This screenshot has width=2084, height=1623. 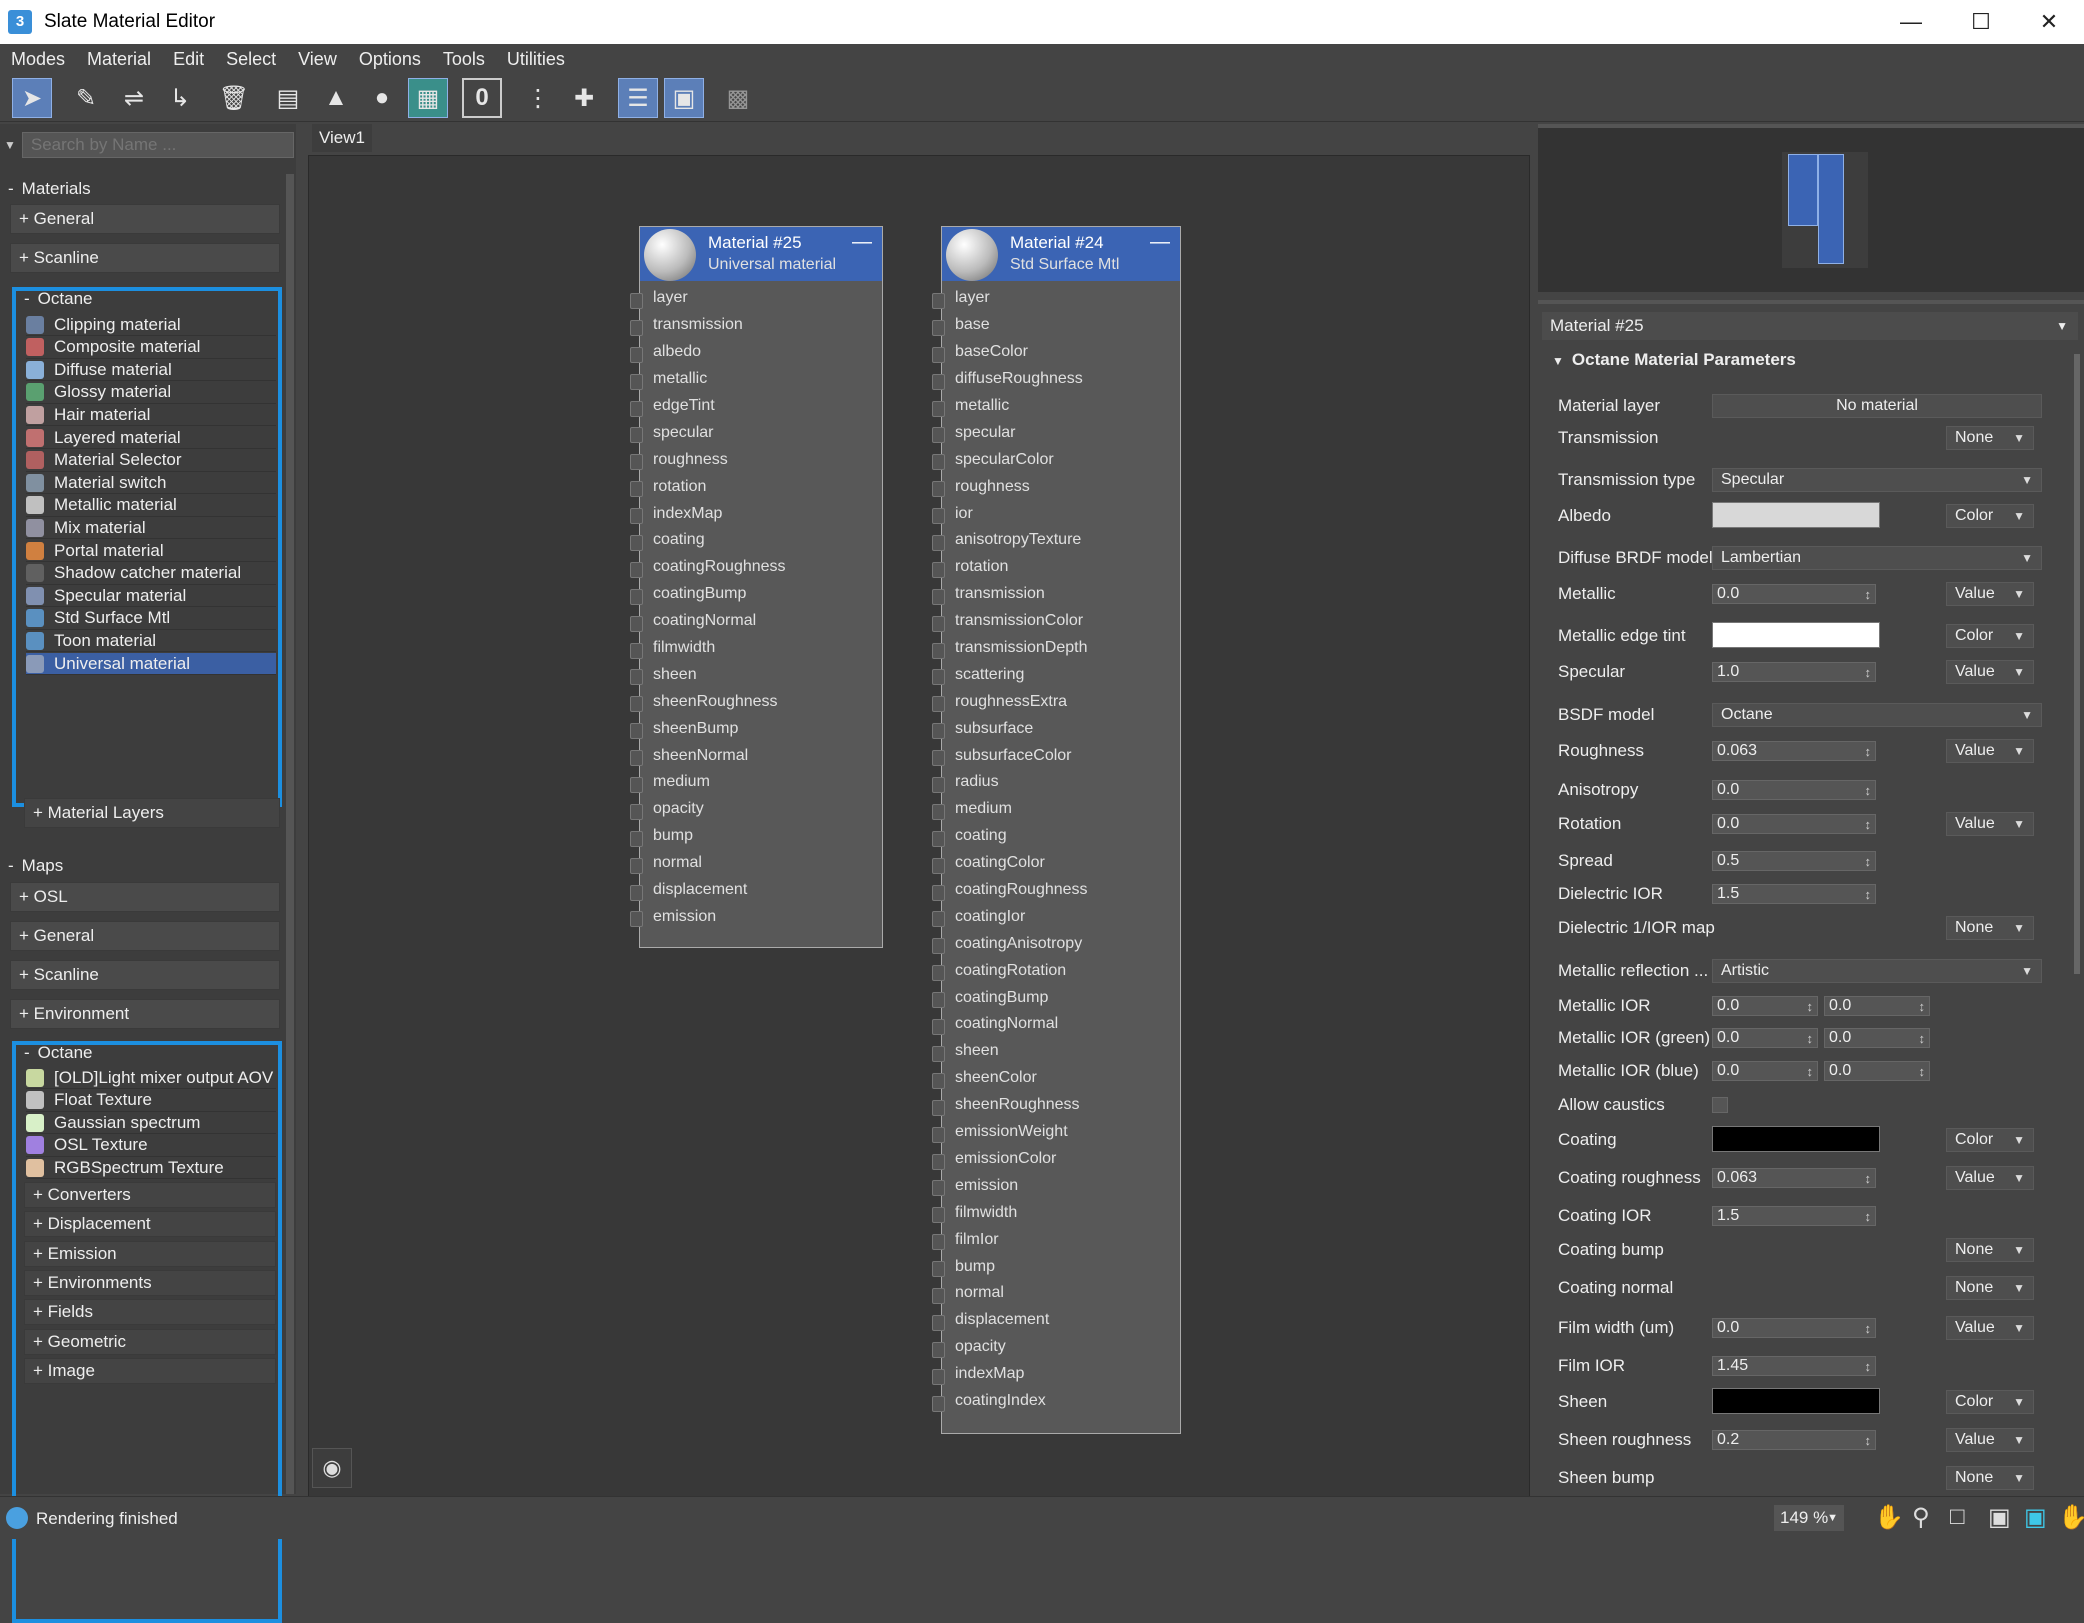 I want to click on slot-transmission: transmission, so click(x=756, y=325).